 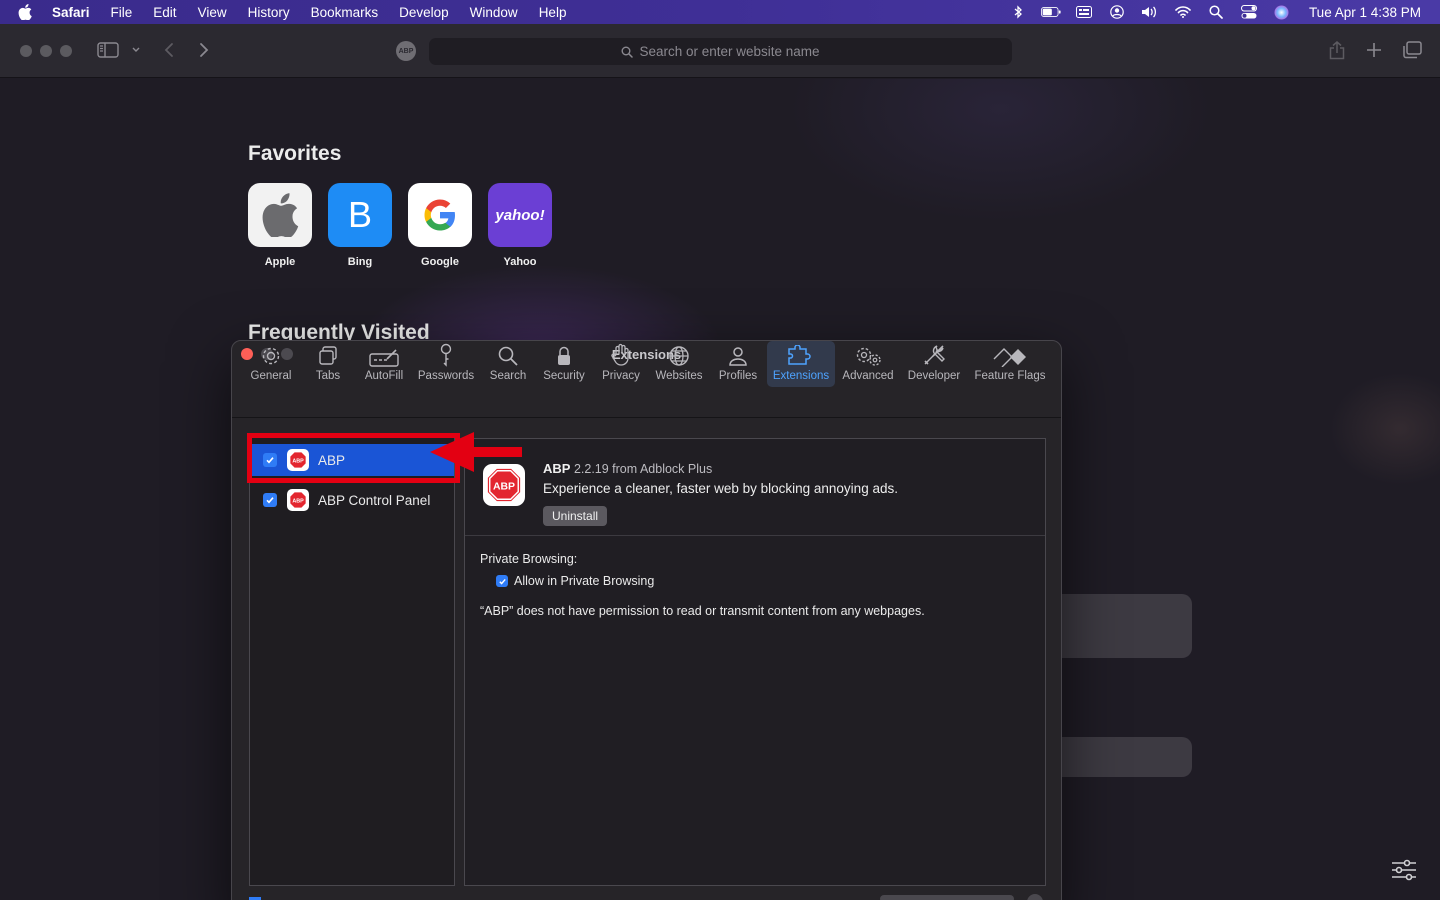 What do you see at coordinates (66, 51) in the screenshot?
I see `window-zoom-button` at bounding box center [66, 51].